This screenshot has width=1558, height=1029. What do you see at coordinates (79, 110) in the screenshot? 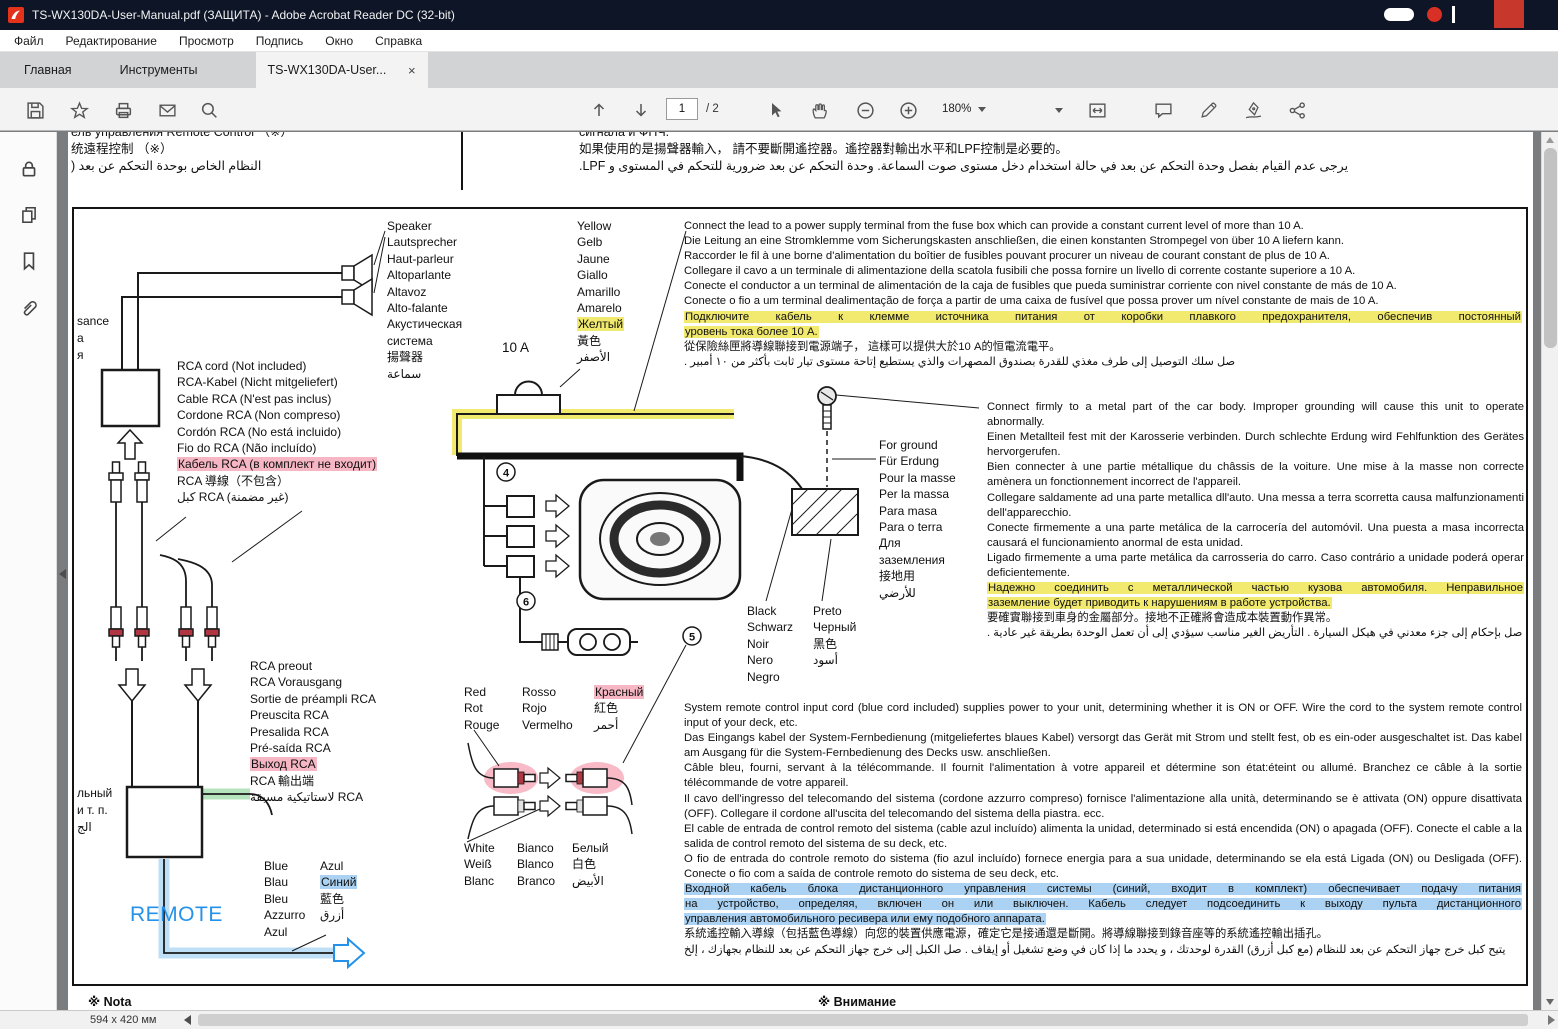
I see `star-button` at bounding box center [79, 110].